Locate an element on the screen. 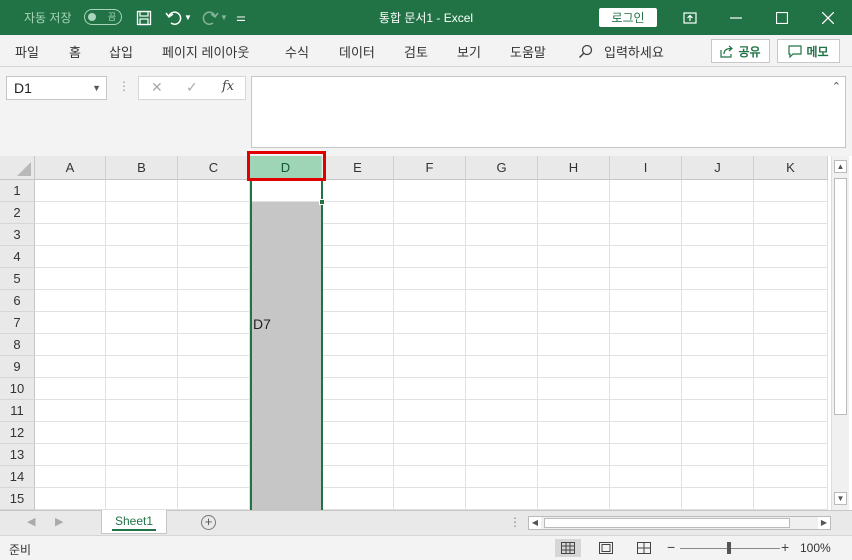 The width and height of the screenshot is (852, 560). row-header-5: 5 is located at coordinates (17, 279).